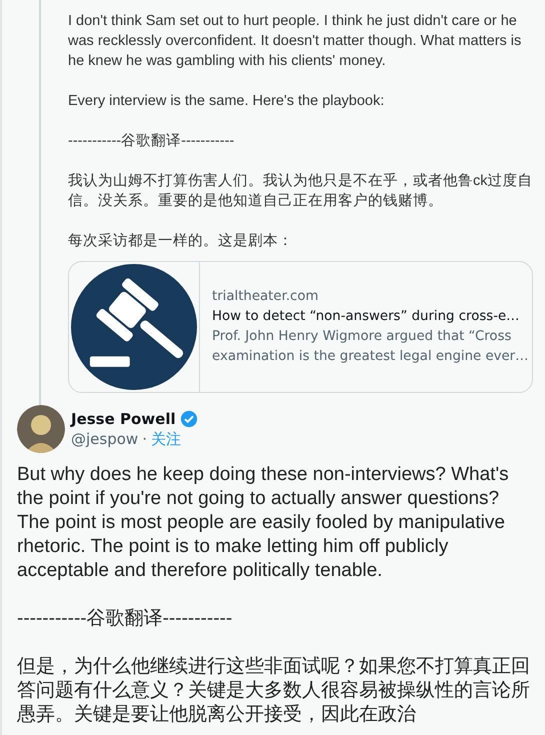 The image size is (545, 735). I want to click on card-domain: trialtheater.com, so click(266, 297).